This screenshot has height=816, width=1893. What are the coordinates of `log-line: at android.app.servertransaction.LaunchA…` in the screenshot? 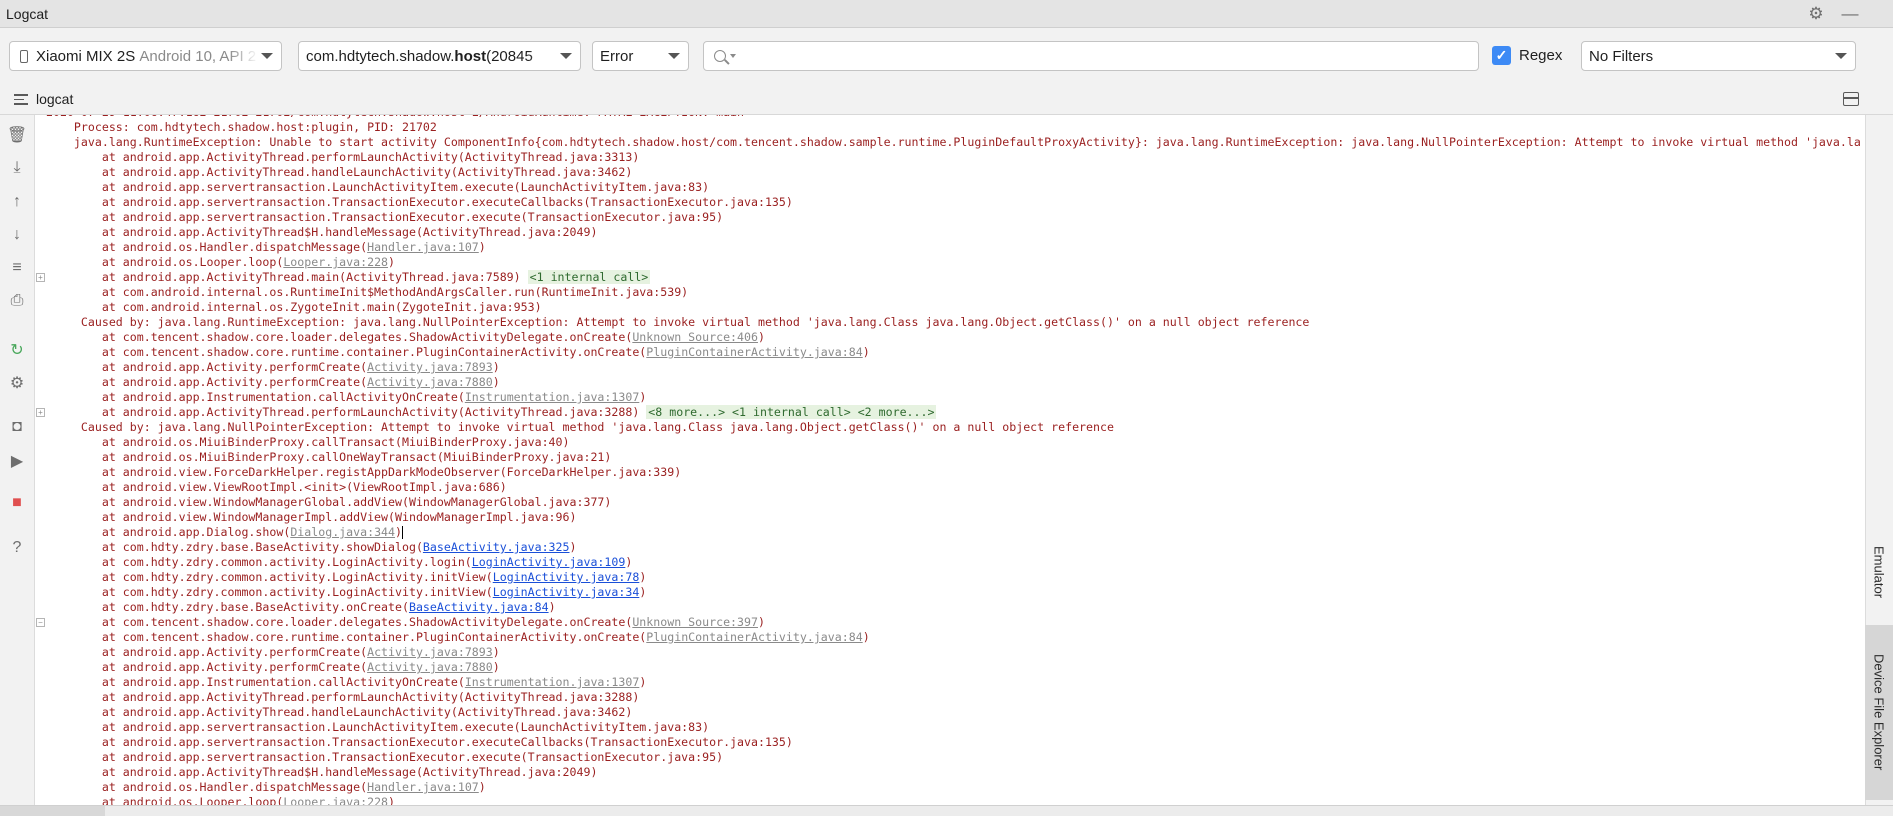 It's located at (377, 727).